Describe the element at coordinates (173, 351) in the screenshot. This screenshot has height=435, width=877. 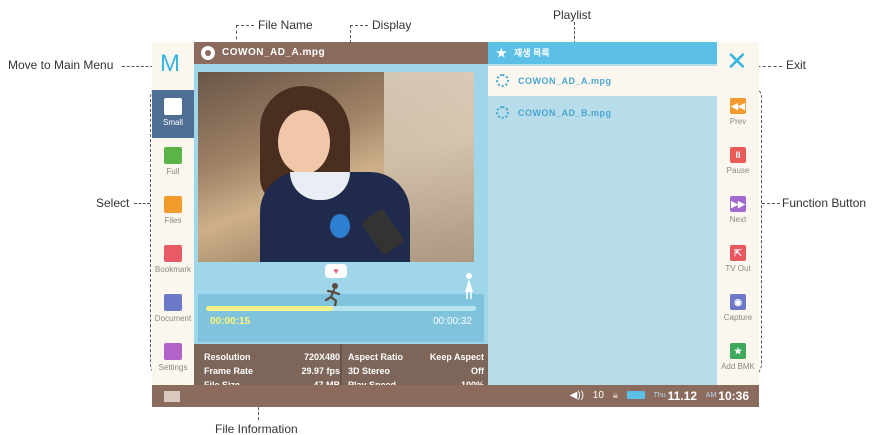
I see `gear-icon` at that location.